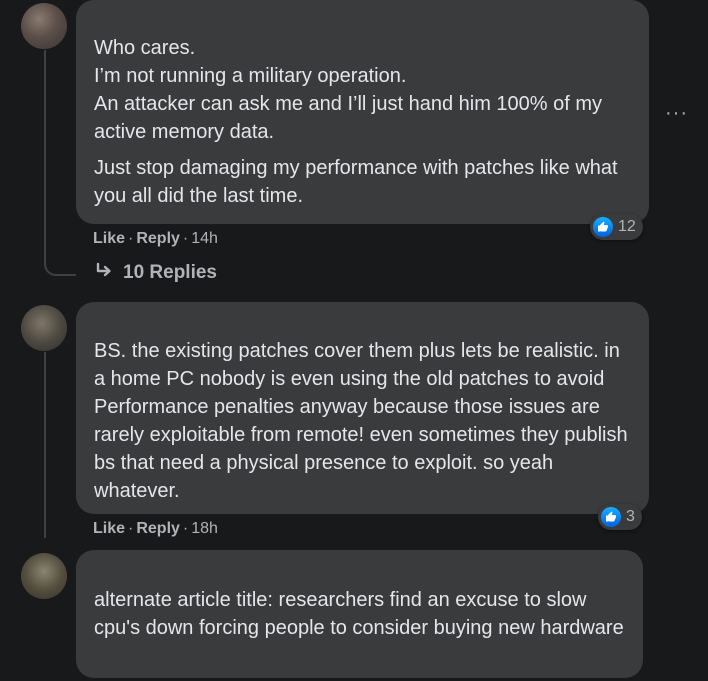 This screenshot has height=681, width=708. What do you see at coordinates (616, 227) in the screenshot?
I see `reaction-summary: 12` at bounding box center [616, 227].